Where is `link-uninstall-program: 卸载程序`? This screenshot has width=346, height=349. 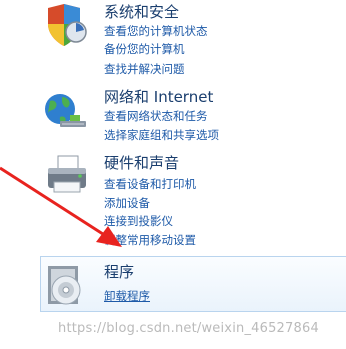
link-uninstall-program: 卸载程序 is located at coordinates (127, 296).